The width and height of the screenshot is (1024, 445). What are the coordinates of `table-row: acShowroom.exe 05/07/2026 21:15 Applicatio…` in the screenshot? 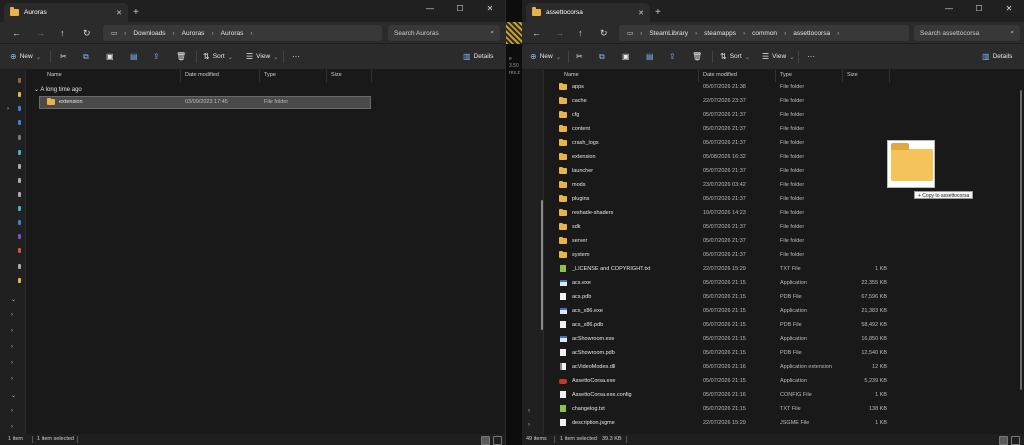 It's located at (722, 339).